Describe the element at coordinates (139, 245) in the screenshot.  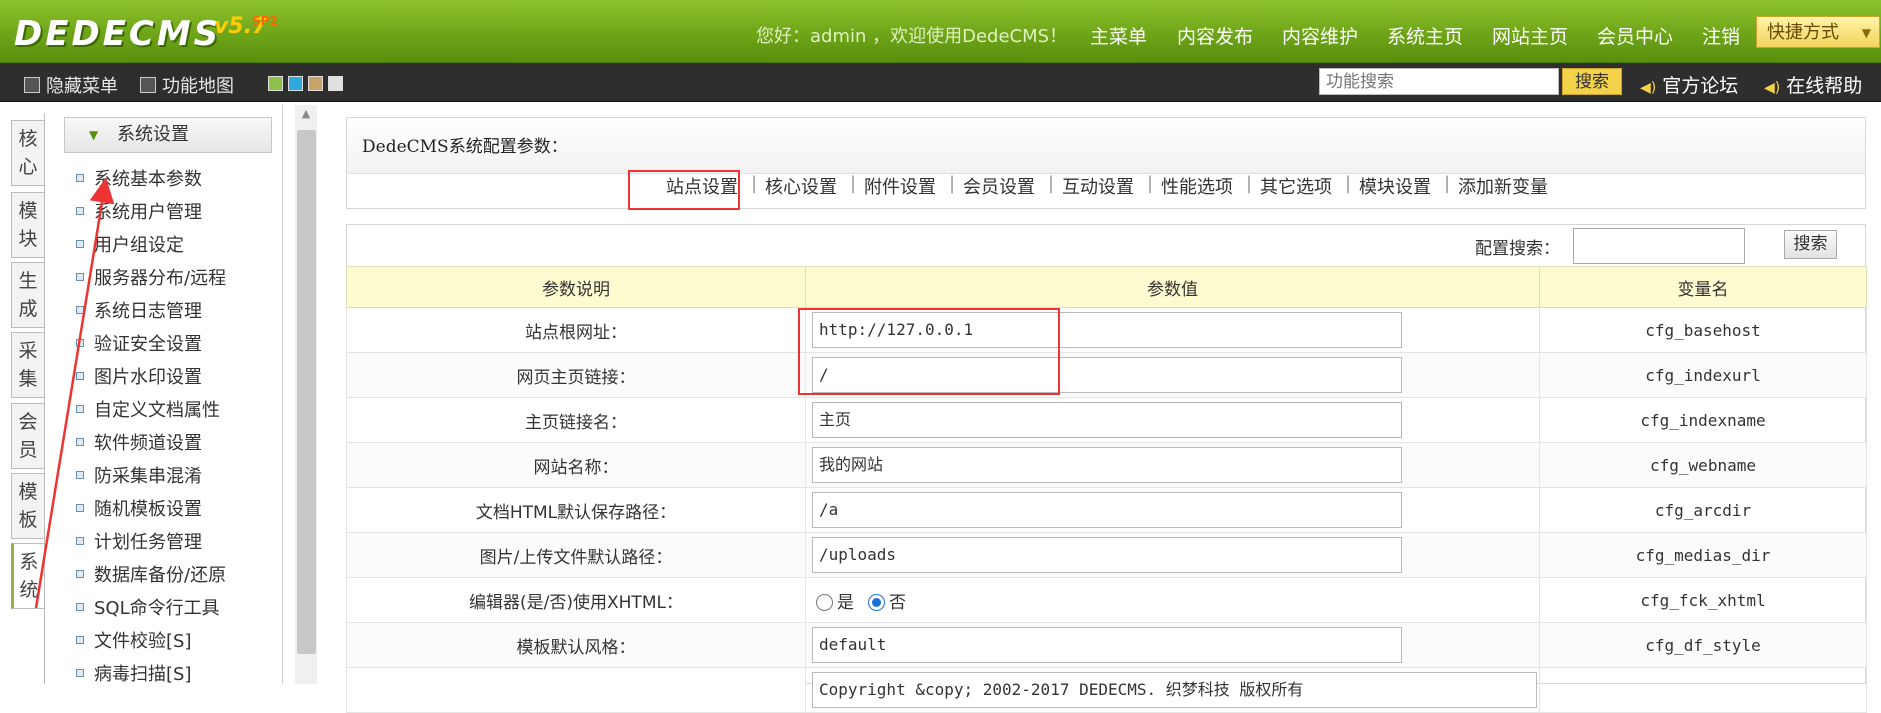
I see `menu-item-label: 用户组设定` at that location.